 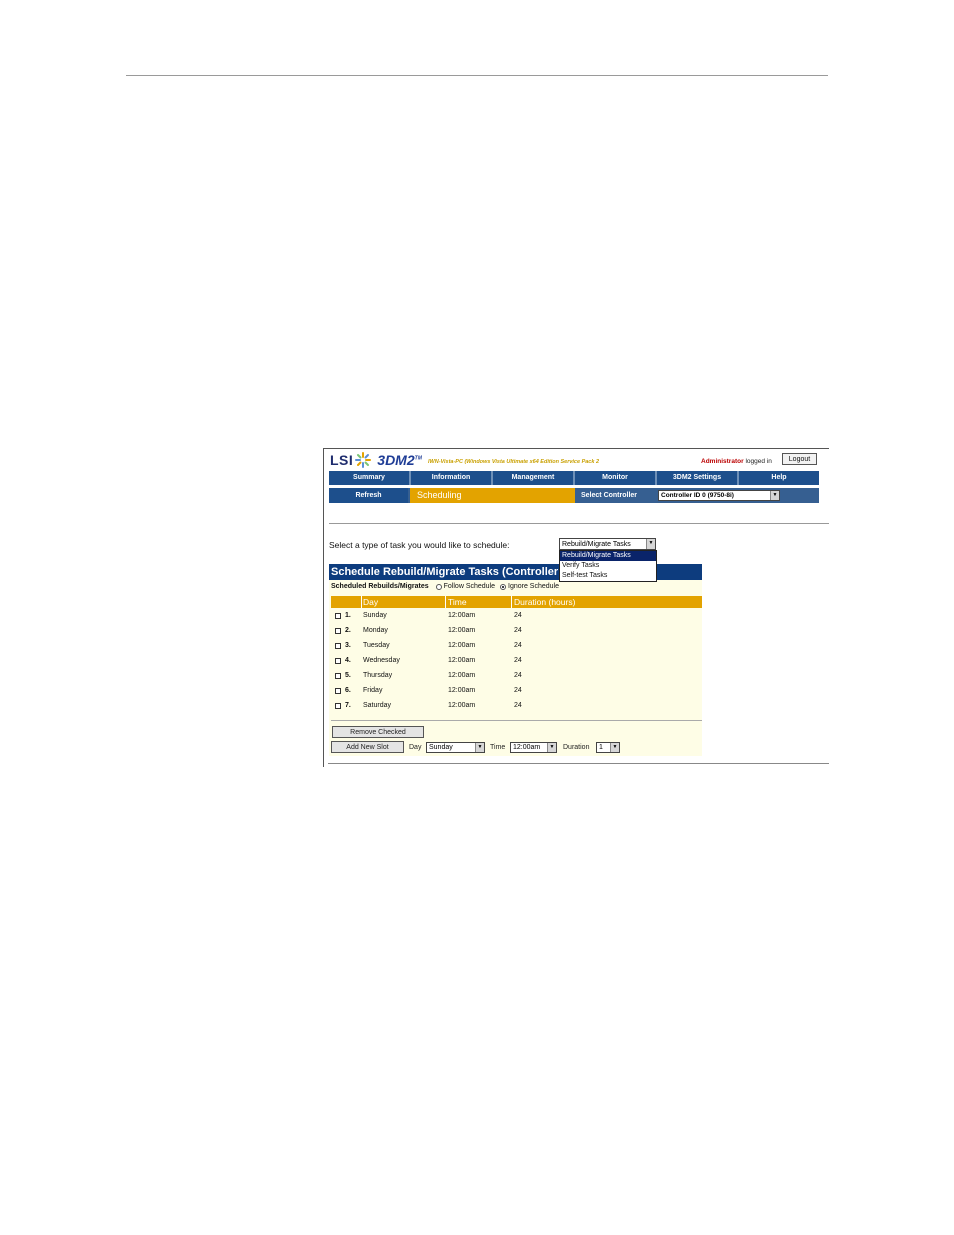 I want to click on nav-monitor: Monitor, so click(x=615, y=478).